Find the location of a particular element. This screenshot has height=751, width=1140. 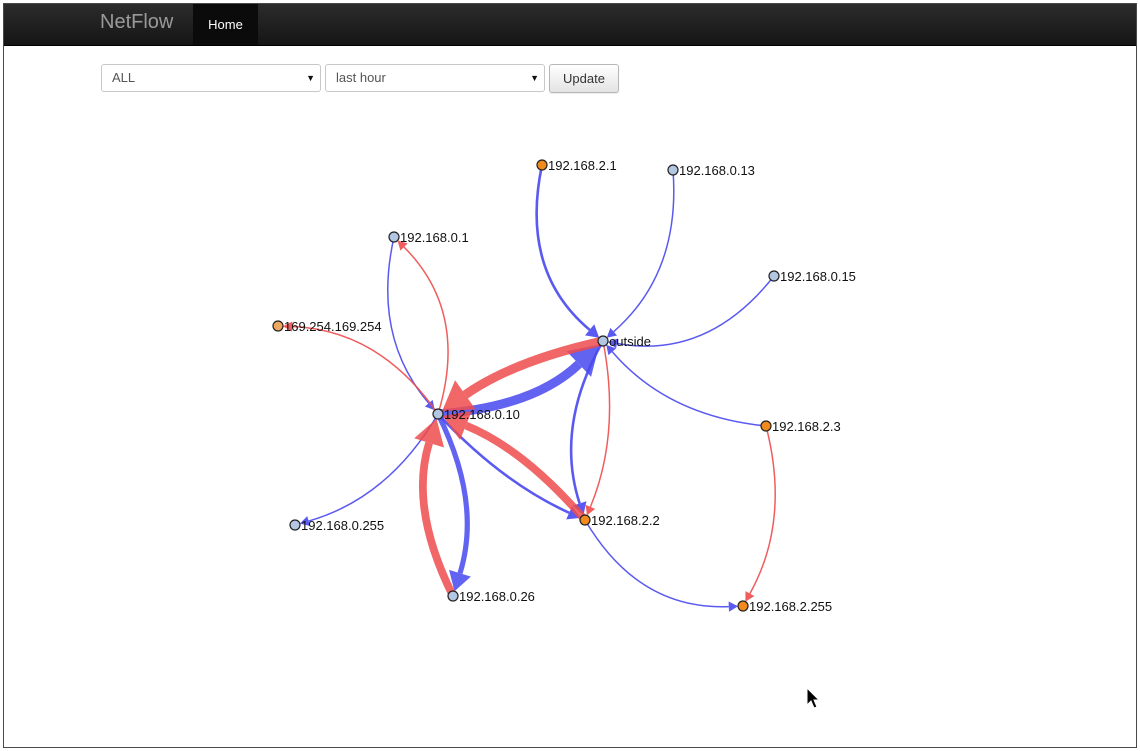

graph-node: 169.254.169.254 is located at coordinates (327, 326).